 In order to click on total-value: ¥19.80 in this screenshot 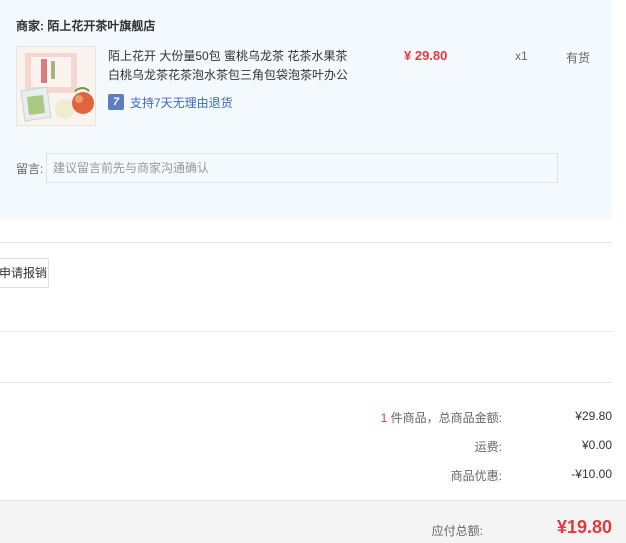, I will do `click(584, 527)`.